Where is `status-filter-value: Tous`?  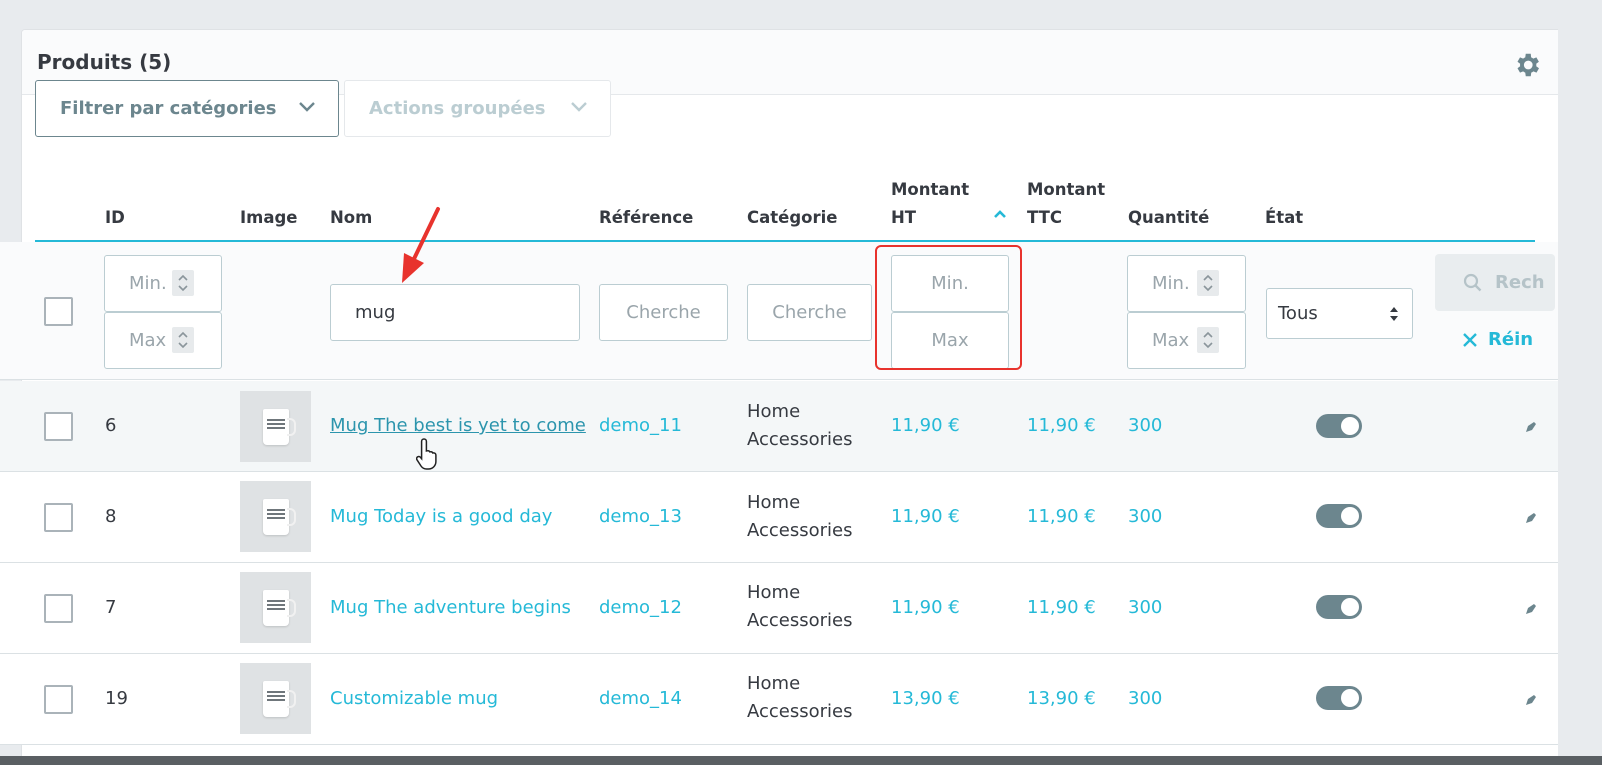 status-filter-value: Tous is located at coordinates (1298, 313).